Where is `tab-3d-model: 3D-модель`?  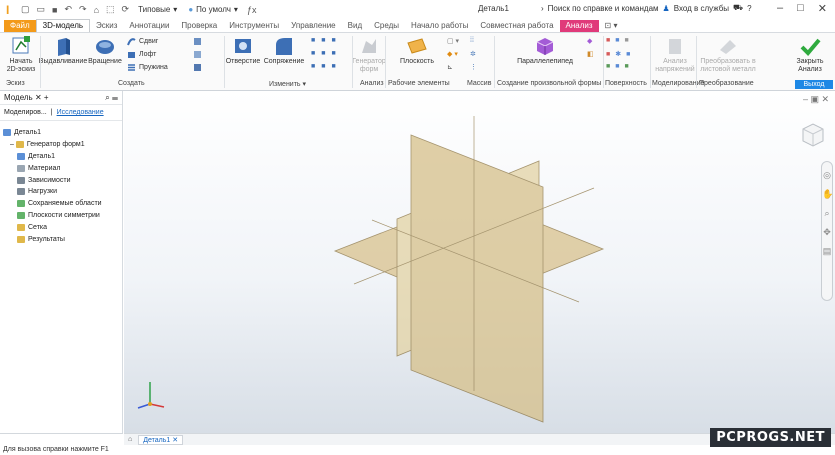 tab-3d-model: 3D-модель is located at coordinates (63, 25).